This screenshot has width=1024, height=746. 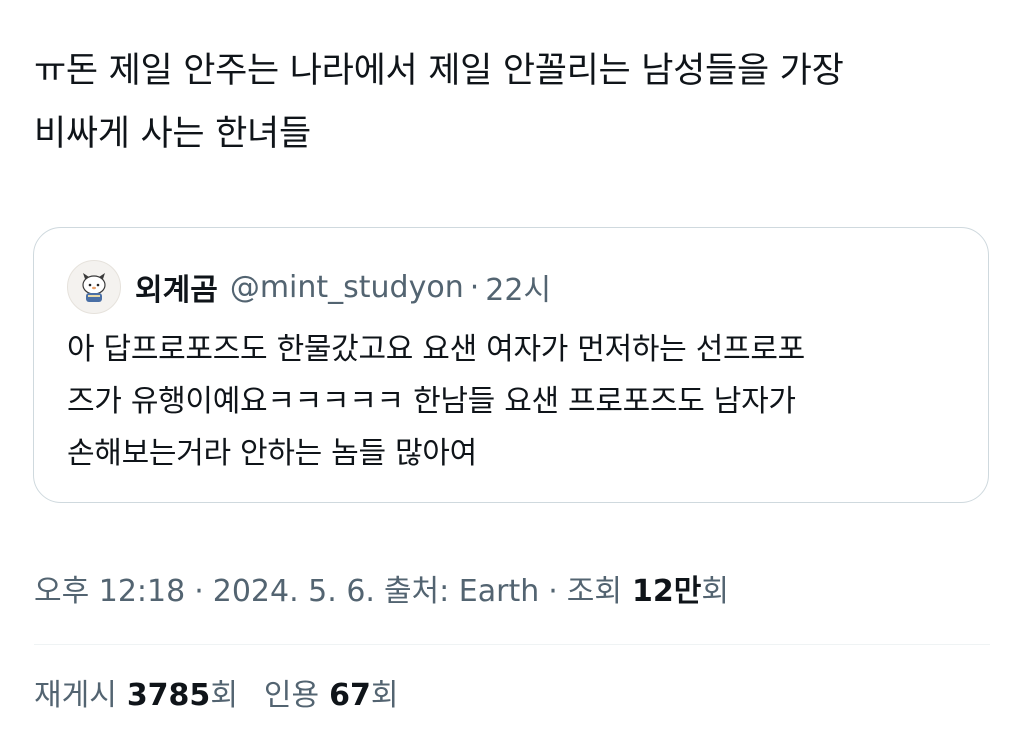 I want to click on divider, so click(x=512, y=644).